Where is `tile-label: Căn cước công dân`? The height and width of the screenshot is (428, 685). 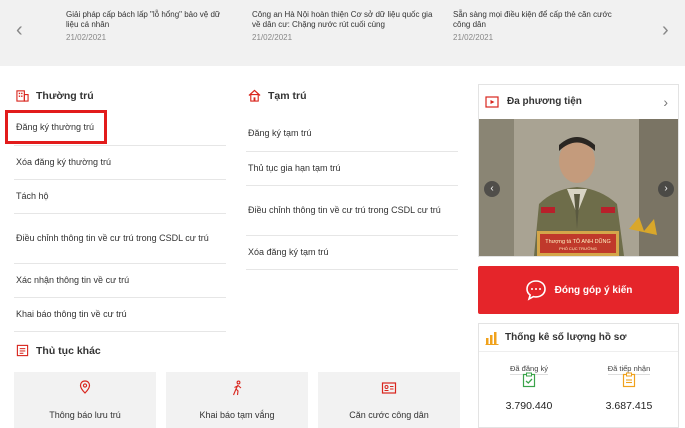
tile-label: Căn cước công dân is located at coordinates (389, 415).